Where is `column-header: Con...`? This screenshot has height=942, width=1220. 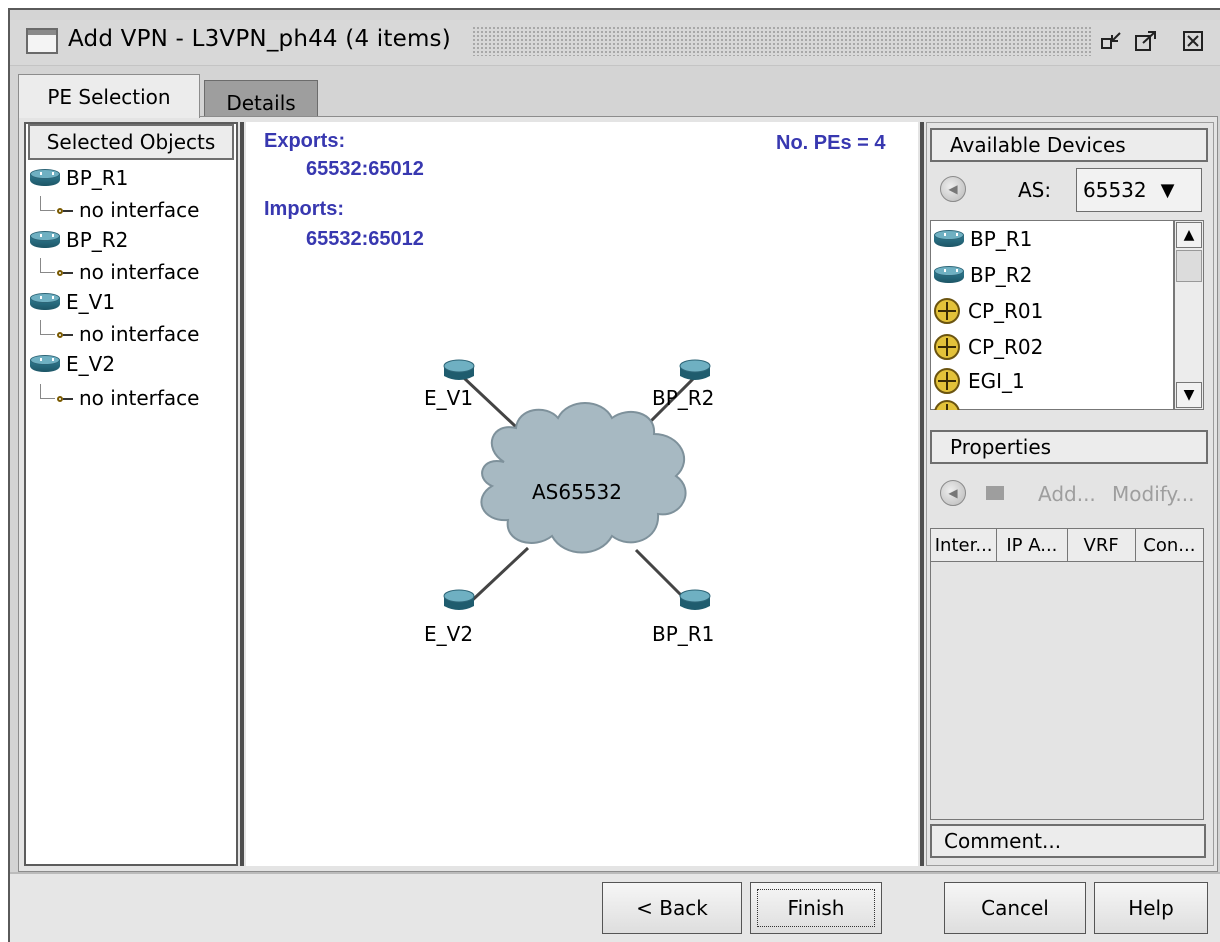
column-header: Con... is located at coordinates (1169, 545).